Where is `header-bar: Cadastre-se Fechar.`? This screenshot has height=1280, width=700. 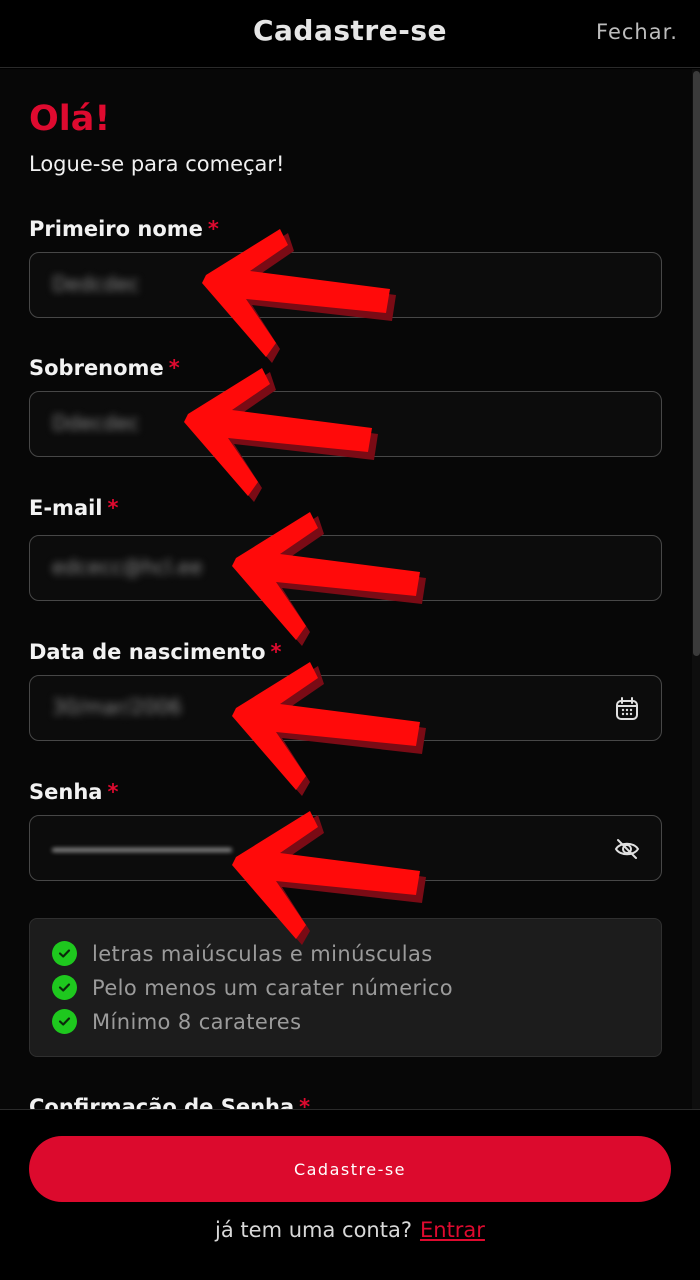 header-bar: Cadastre-se Fechar. is located at coordinates (350, 34).